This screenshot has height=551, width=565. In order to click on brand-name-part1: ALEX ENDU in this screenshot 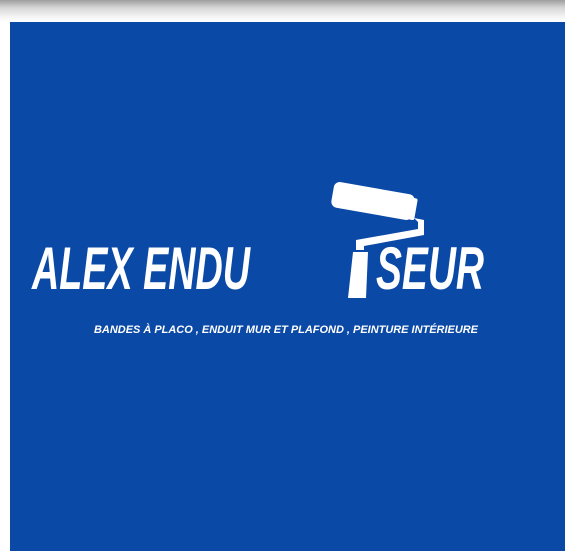, I will do `click(141, 268)`.